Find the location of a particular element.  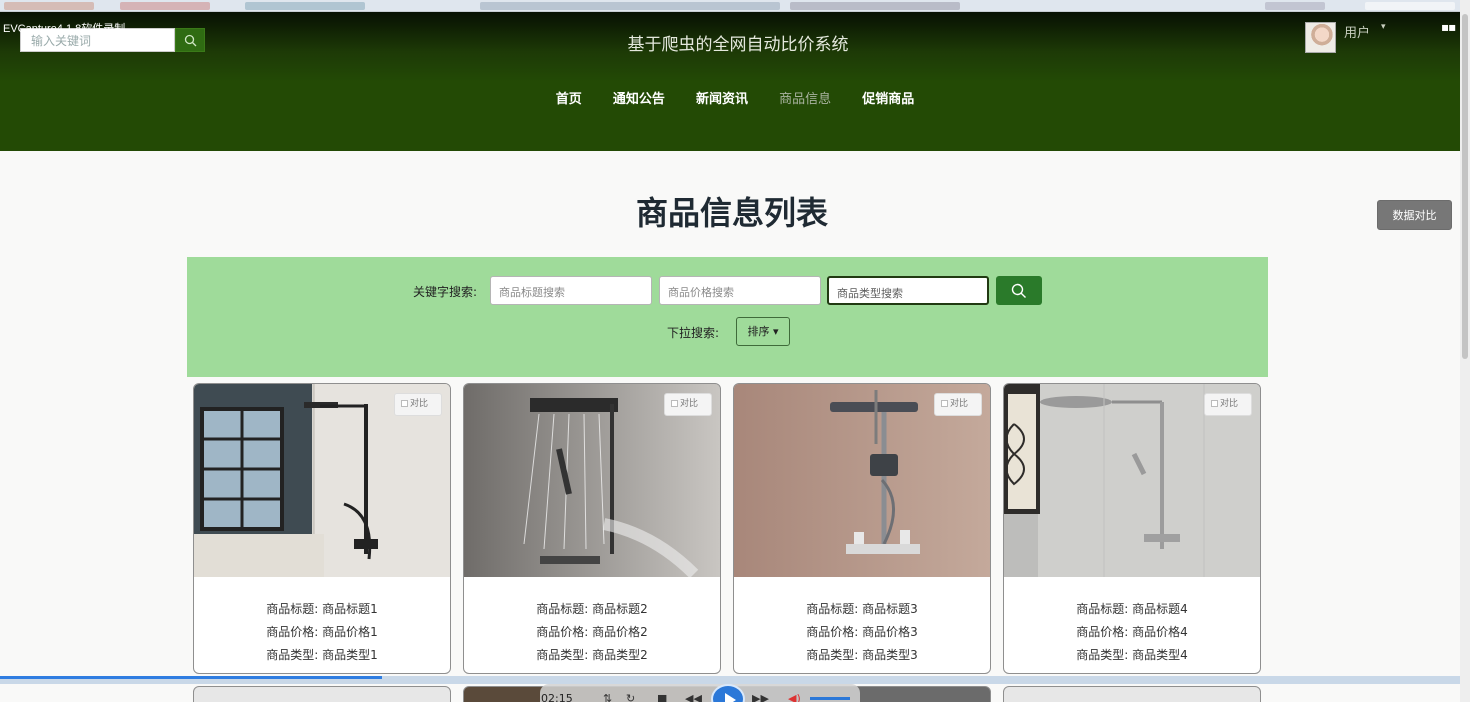

product-type: 商品类型: 商品类型4 is located at coordinates (1132, 655).